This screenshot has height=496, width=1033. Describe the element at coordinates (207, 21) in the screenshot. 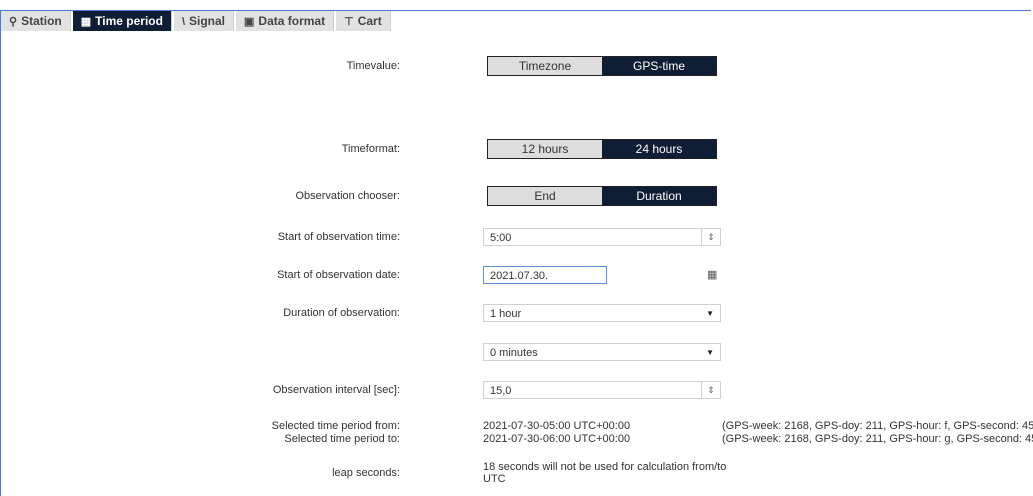

I see `tab-label: Signal` at that location.